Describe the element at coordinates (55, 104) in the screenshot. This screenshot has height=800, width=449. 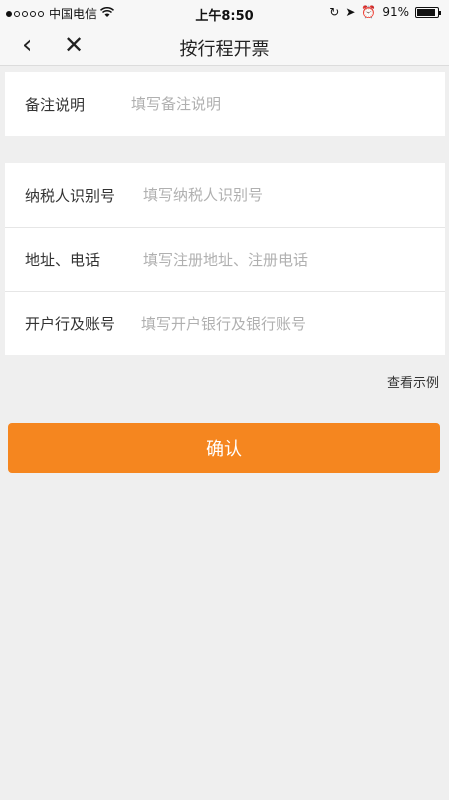
I see `remarks-label: 备注说明` at that location.